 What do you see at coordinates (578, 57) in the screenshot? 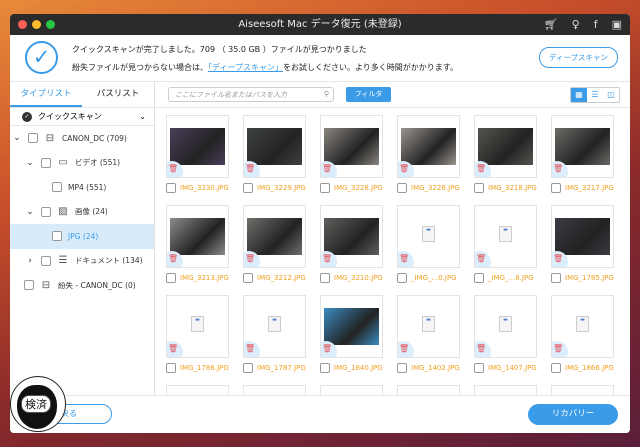
I see `deep-scan-button: ディープスキャン` at bounding box center [578, 57].